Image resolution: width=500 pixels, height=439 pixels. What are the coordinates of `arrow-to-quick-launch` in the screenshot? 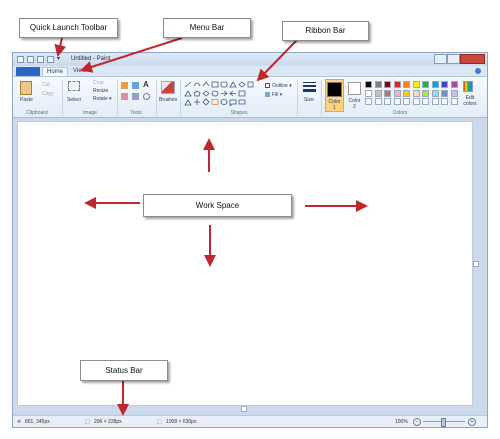 It's located at (60, 47).